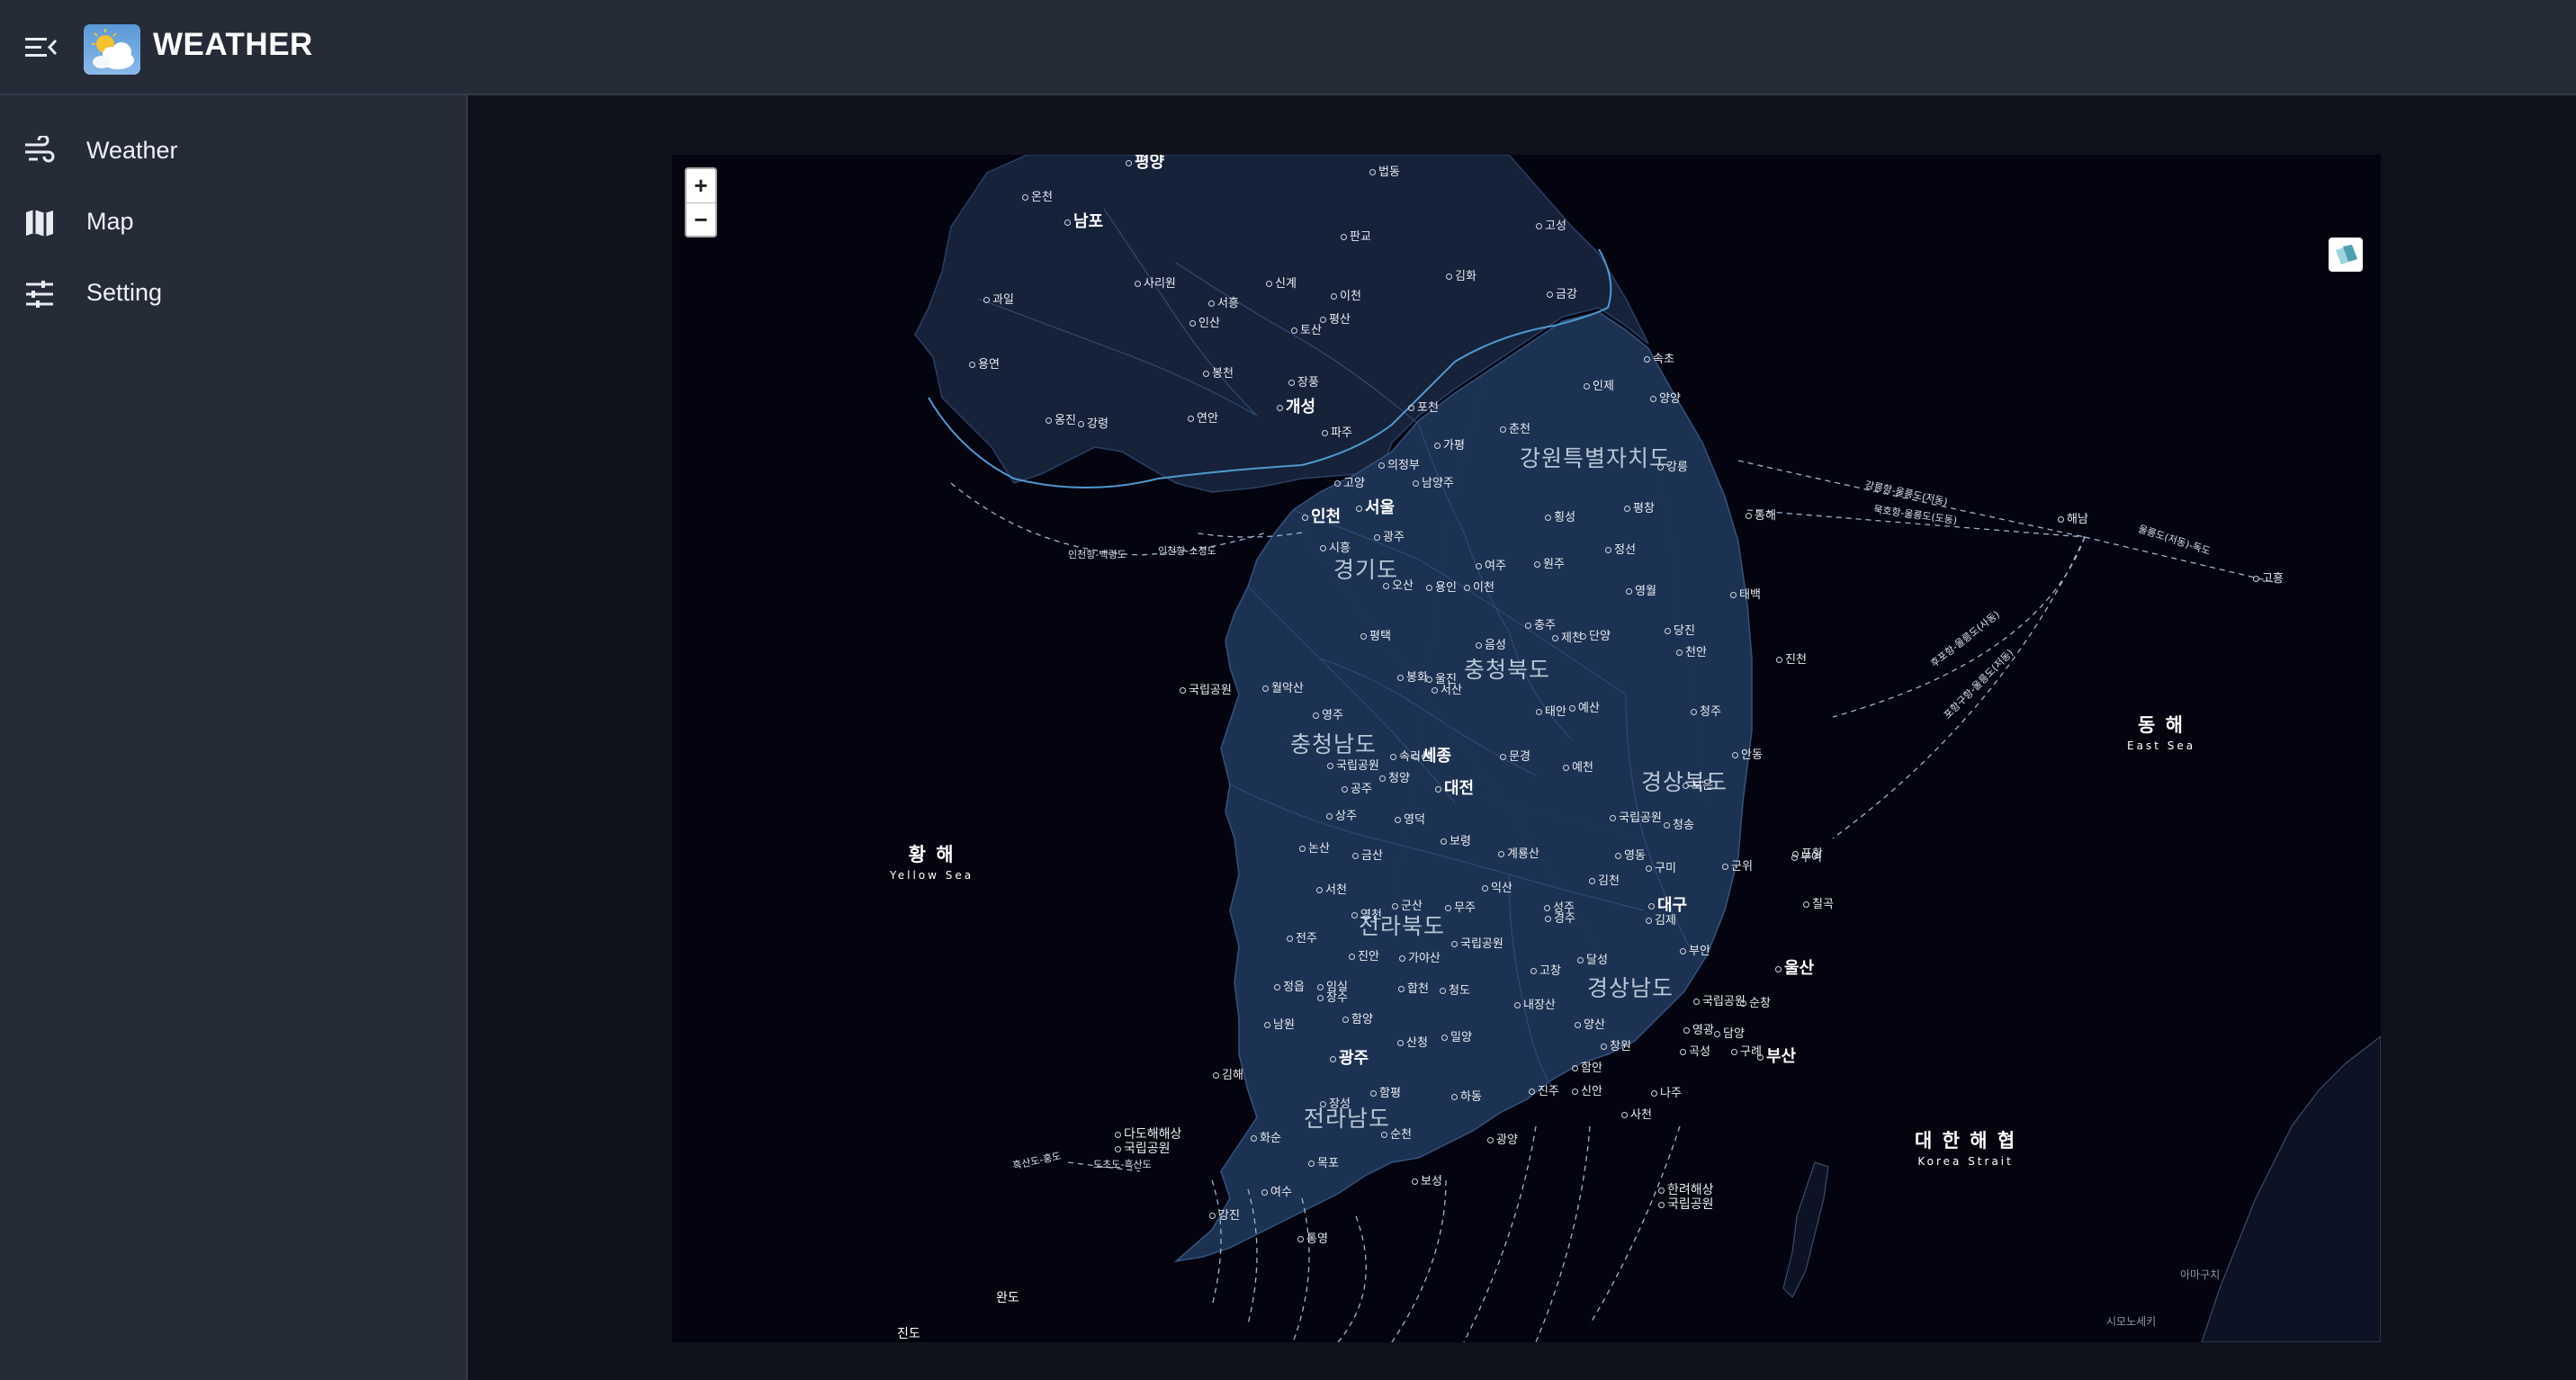  I want to click on city-label: 평택, so click(1376, 635).